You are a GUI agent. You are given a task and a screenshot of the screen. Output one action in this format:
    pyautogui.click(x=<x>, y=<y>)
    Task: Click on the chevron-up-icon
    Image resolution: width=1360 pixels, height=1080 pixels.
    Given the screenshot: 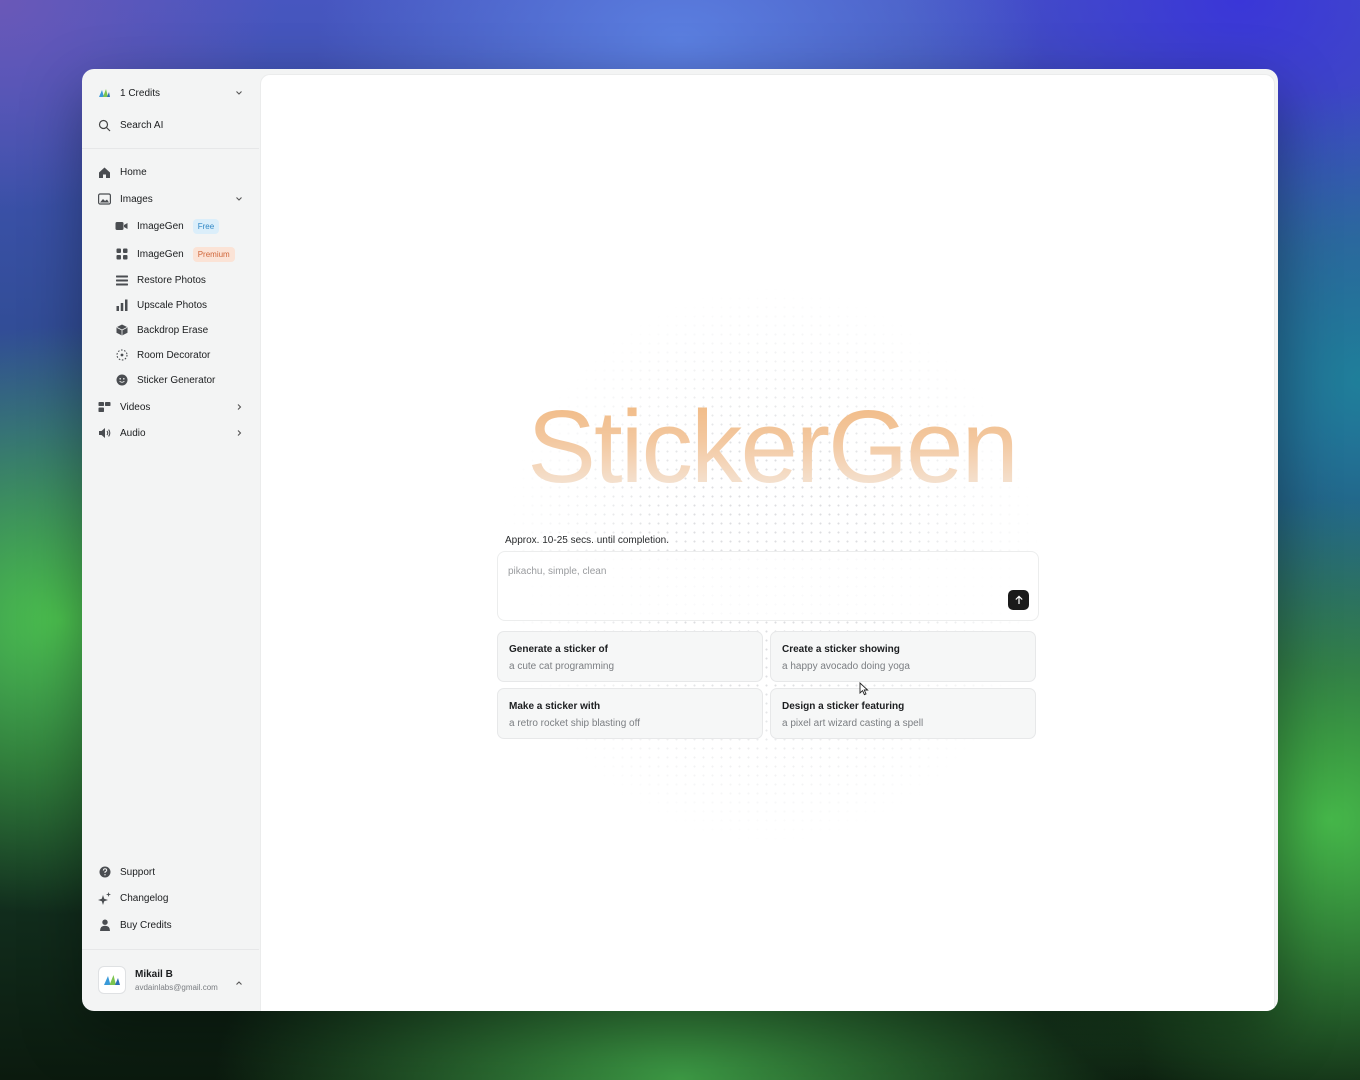 What is the action you would take?
    pyautogui.click(x=239, y=980)
    